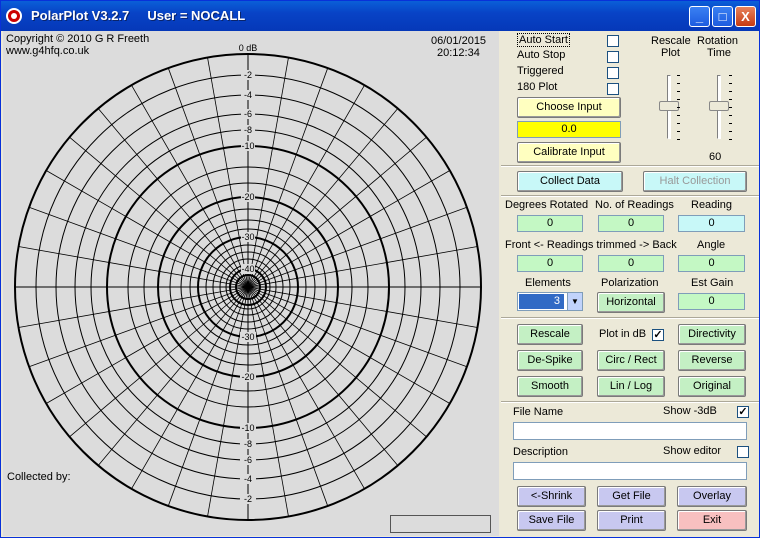 Image resolution: width=760 pixels, height=538 pixels. What do you see at coordinates (543, 40) in the screenshot?
I see `auto-start-label: Auto Start` at bounding box center [543, 40].